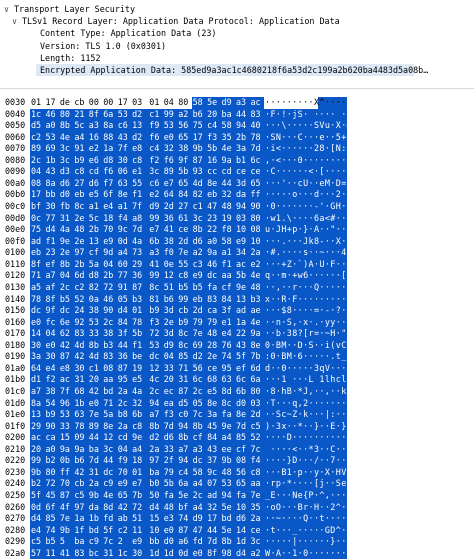 The height and width of the screenshot is (559, 474). Describe the element at coordinates (199, 242) in the screenshot. I see `hex-byte: d6` at that location.